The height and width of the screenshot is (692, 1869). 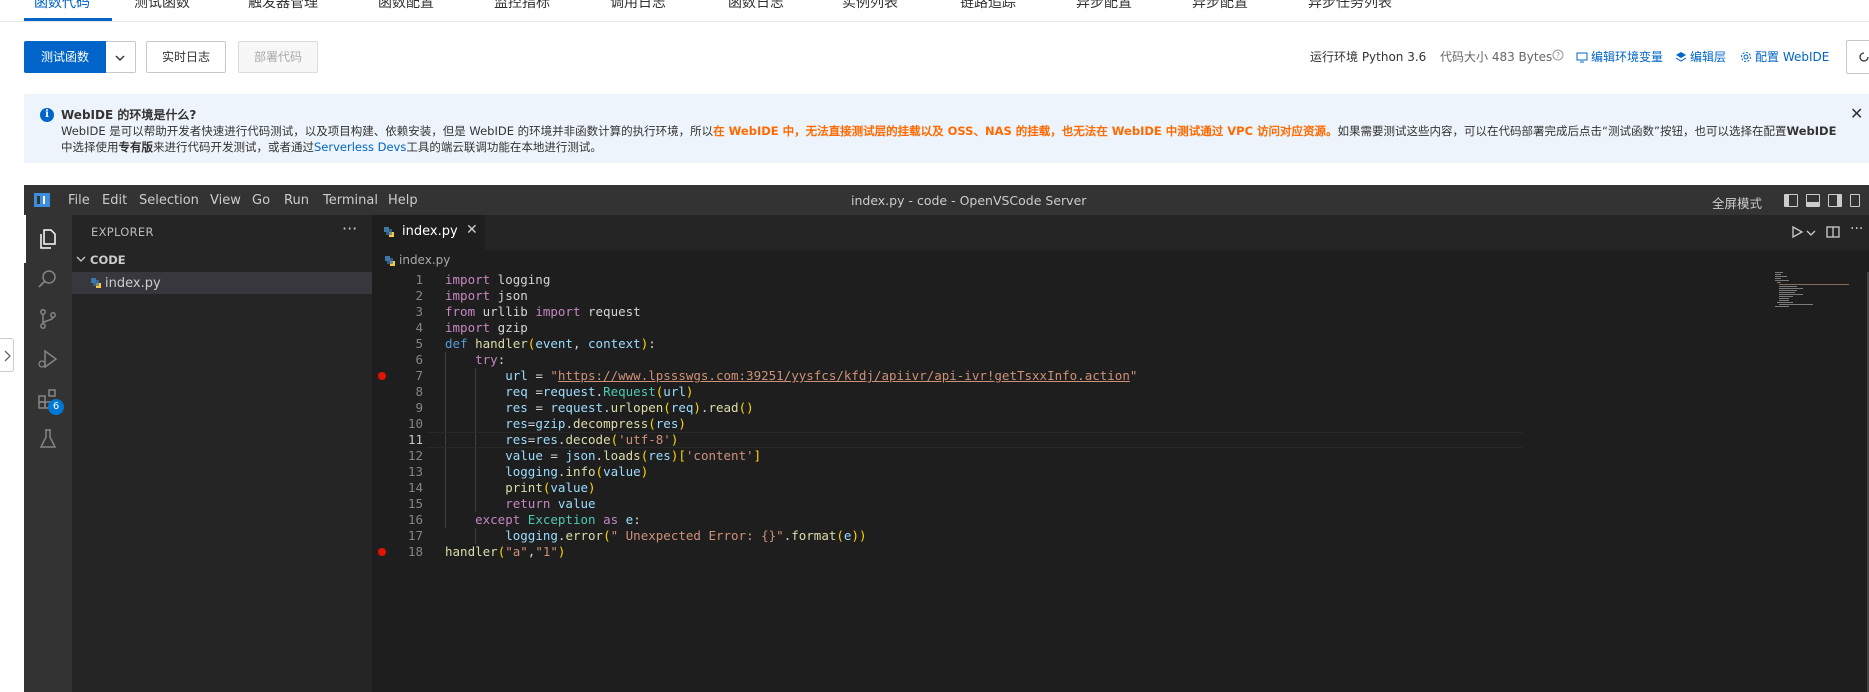 I want to click on file-item-index-py: index.py, so click(x=222, y=283).